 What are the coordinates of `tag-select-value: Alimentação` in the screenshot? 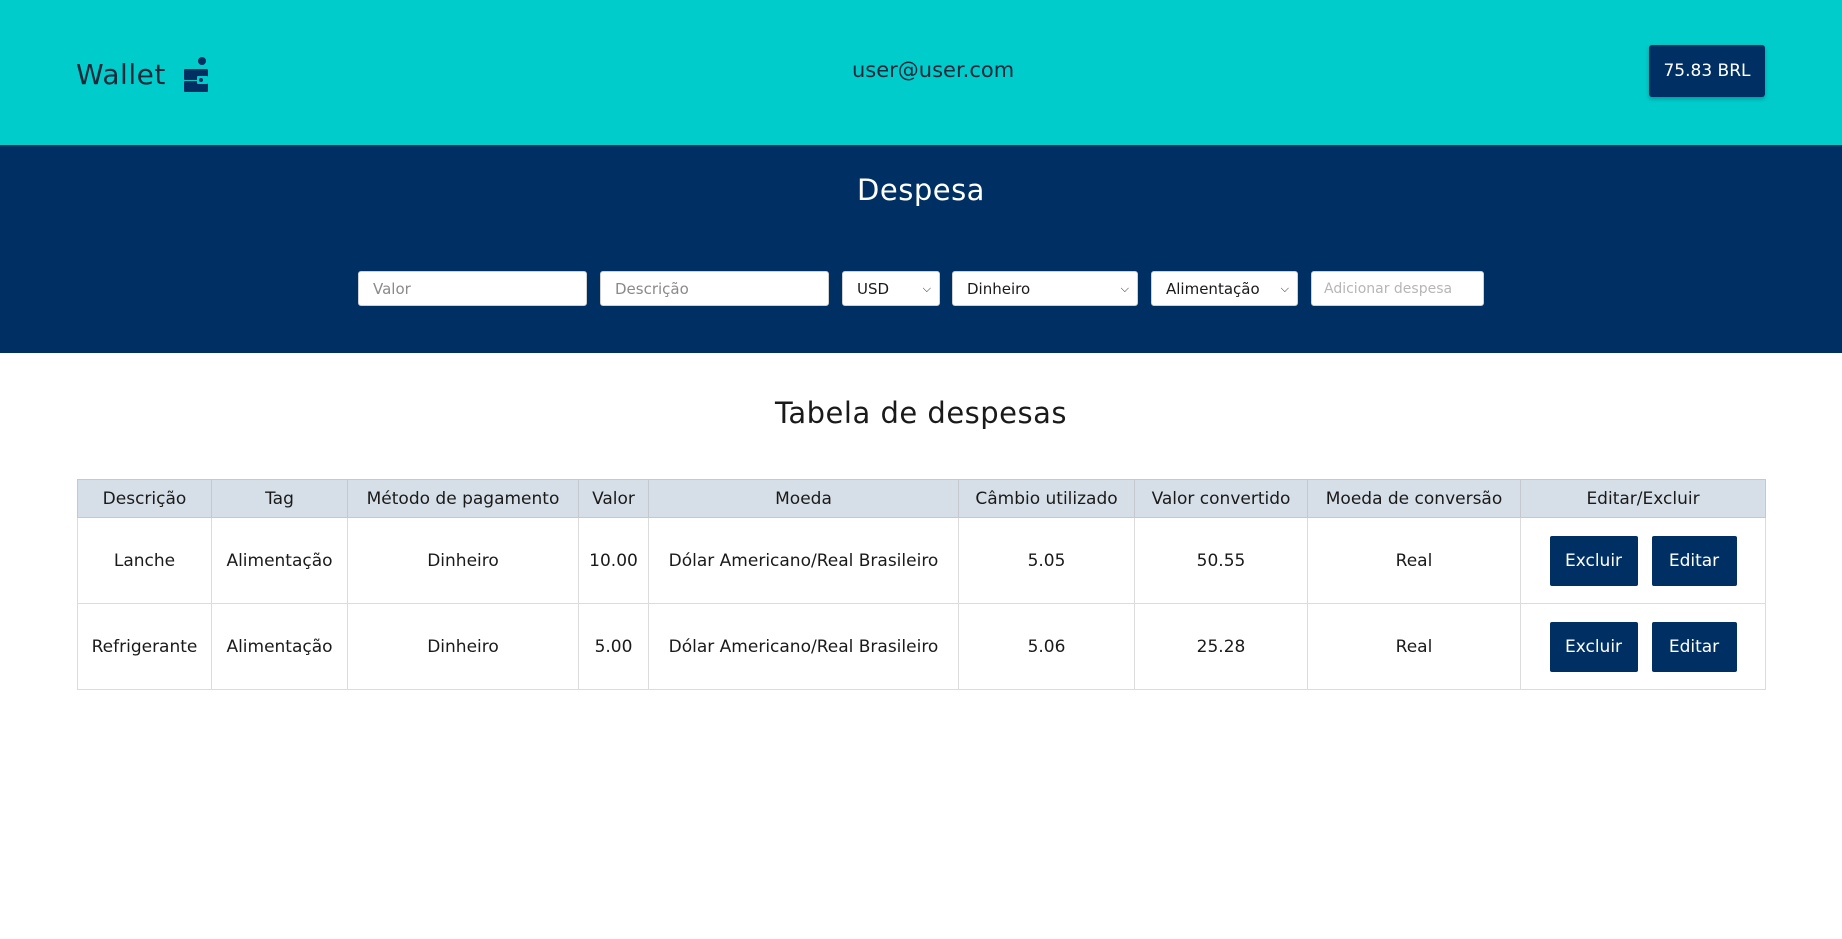 It's located at (1213, 288).